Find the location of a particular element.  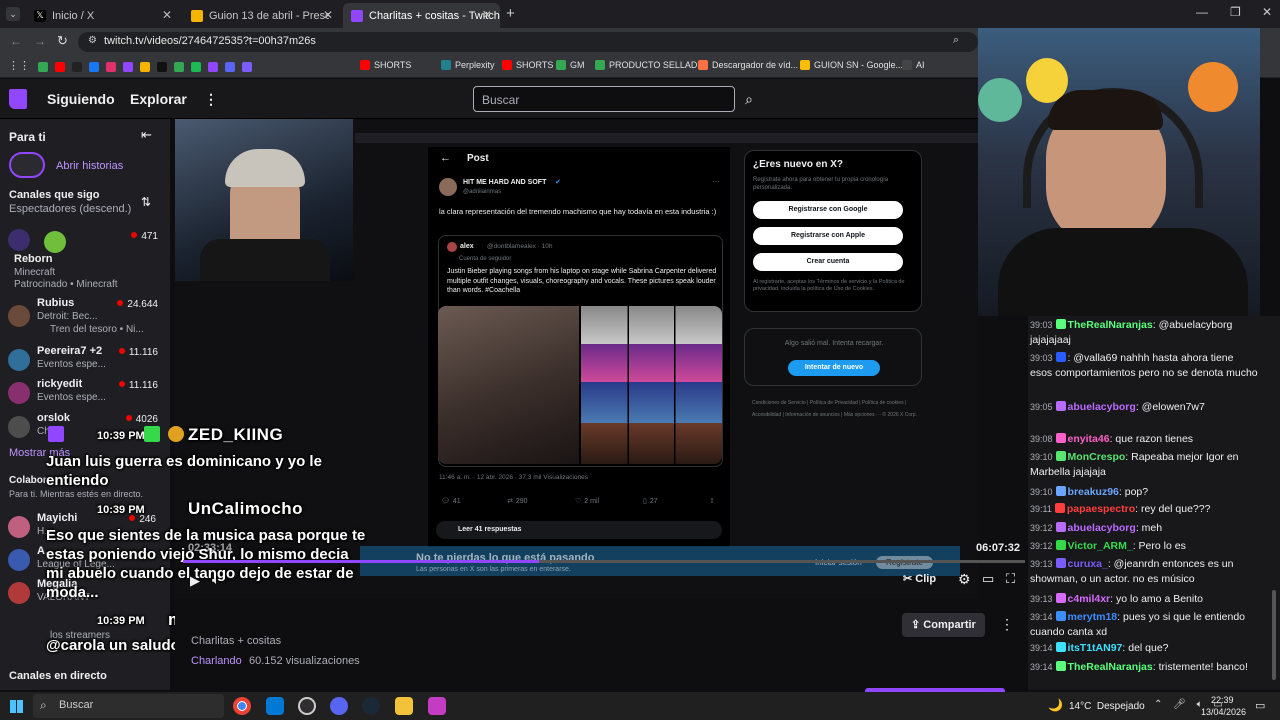

more-options-icon: ⋮ is located at coordinates (1007, 624).